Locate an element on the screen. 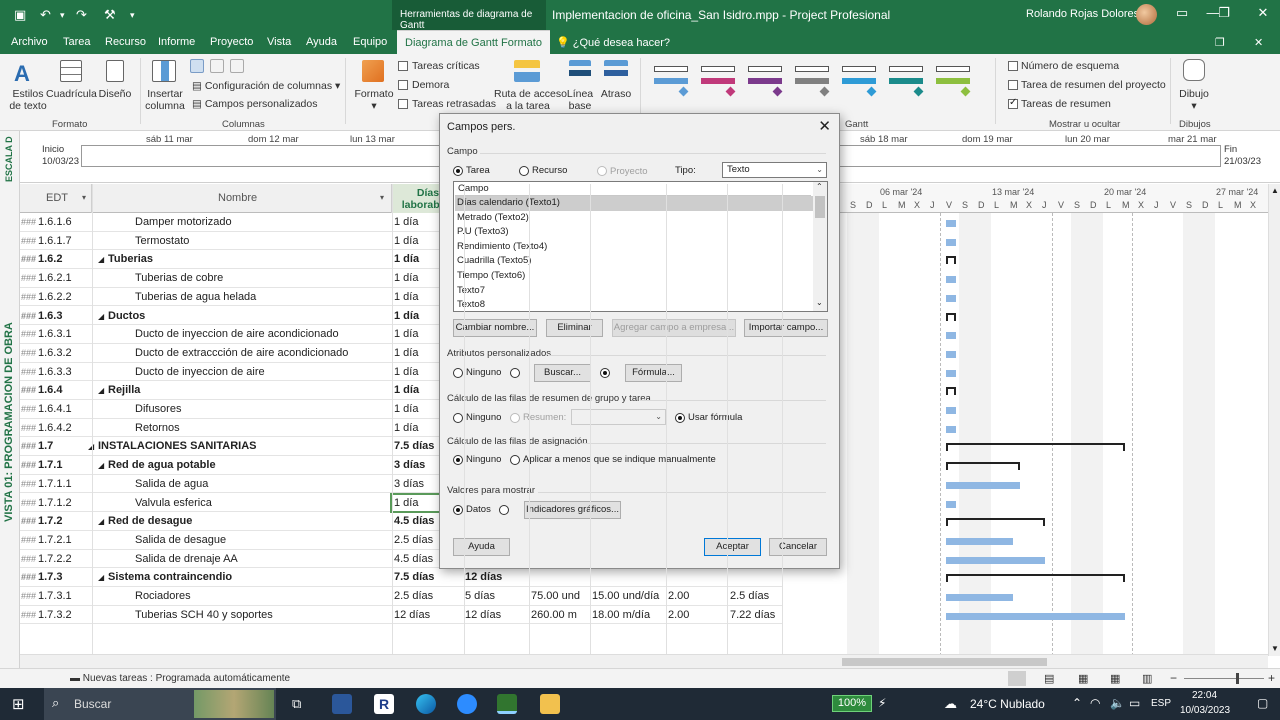 The width and height of the screenshot is (1280, 720). slack-checkbox is located at coordinates (403, 85).